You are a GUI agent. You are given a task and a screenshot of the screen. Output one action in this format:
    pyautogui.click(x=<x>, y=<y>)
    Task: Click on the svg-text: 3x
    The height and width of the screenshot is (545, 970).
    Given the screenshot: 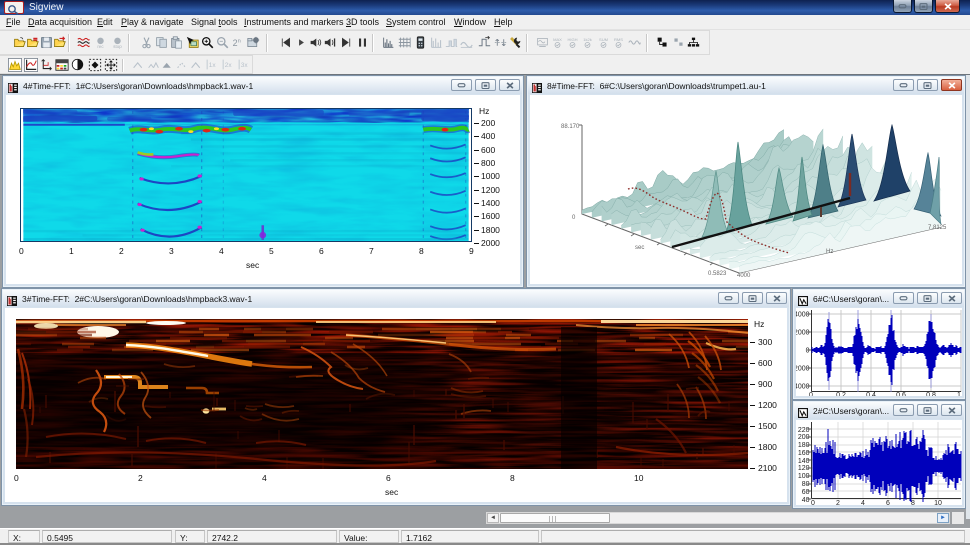 What is the action you would take?
    pyautogui.click(x=245, y=65)
    